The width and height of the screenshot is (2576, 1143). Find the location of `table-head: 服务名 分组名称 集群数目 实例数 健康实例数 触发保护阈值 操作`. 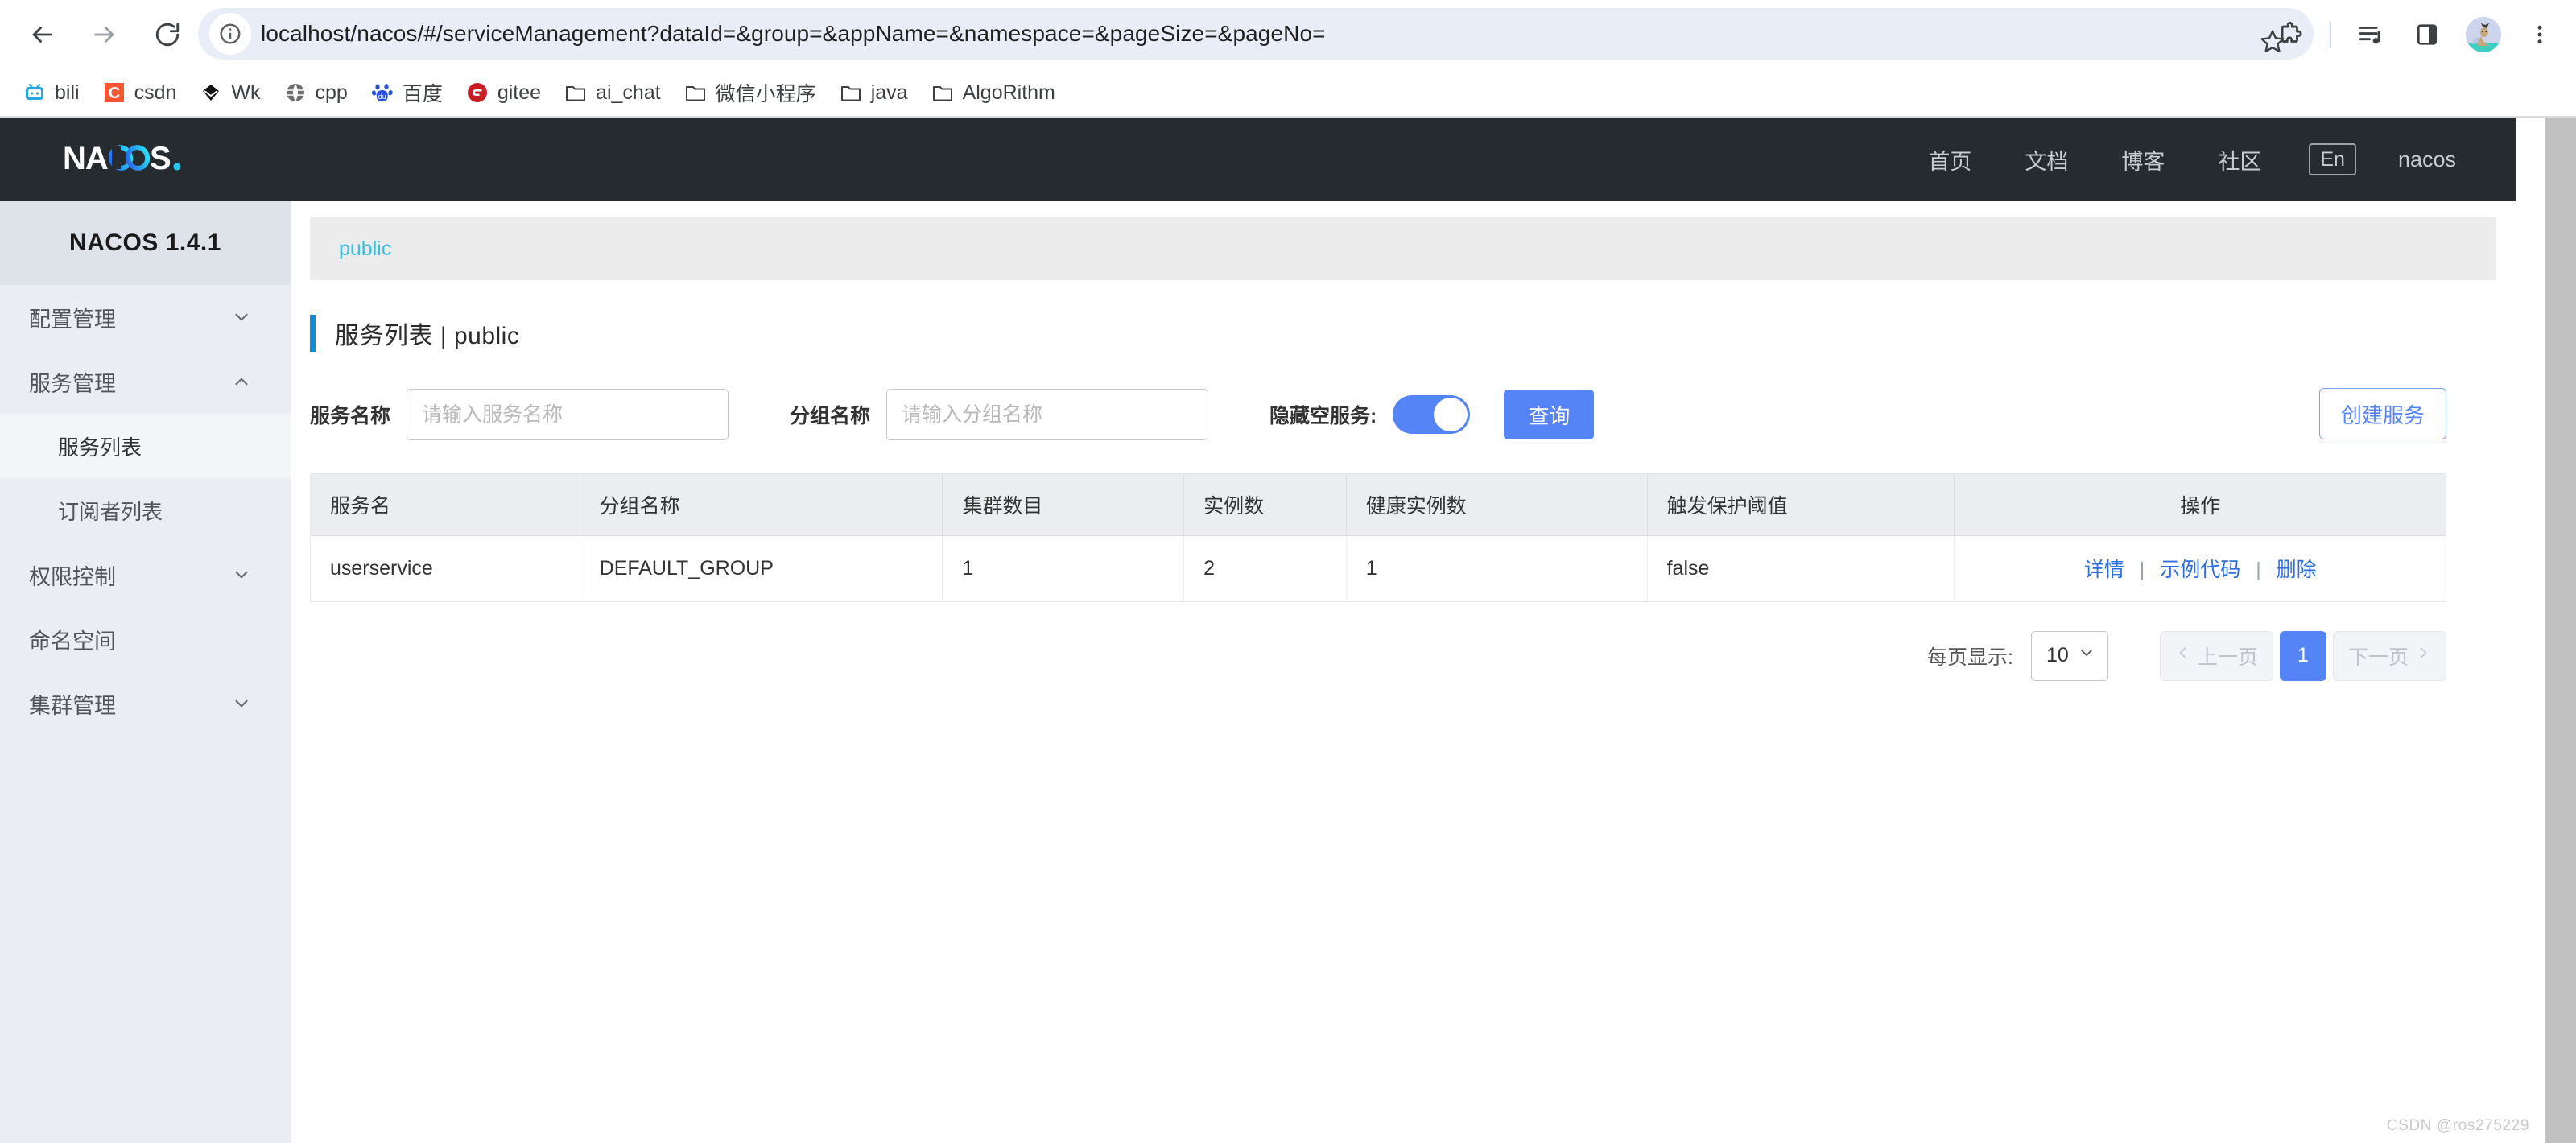

table-head: 服务名 分组名称 集群数目 实例数 健康实例数 触发保护阈值 操作 is located at coordinates (1378, 505).